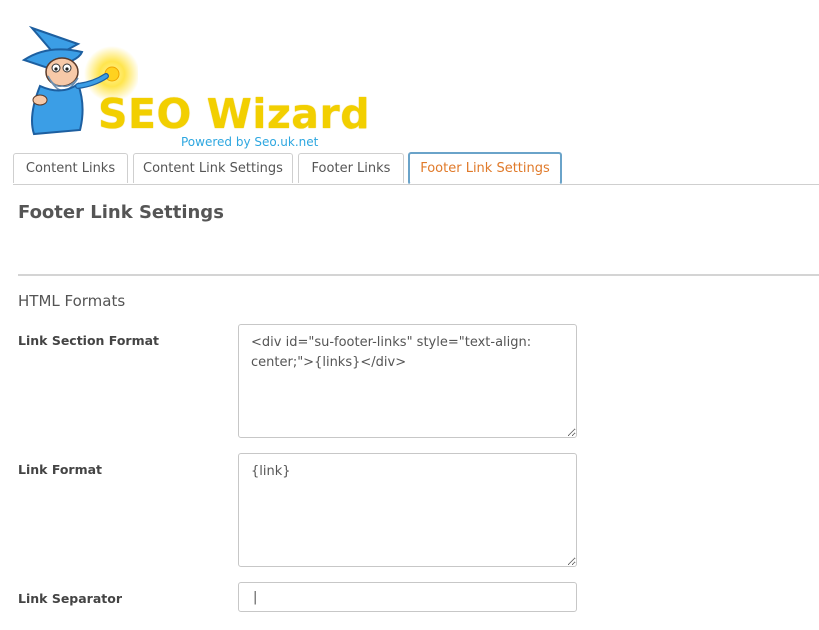 This screenshot has height=630, width=819. What do you see at coordinates (121, 212) in the screenshot?
I see `page-title: Footer Link Settings` at bounding box center [121, 212].